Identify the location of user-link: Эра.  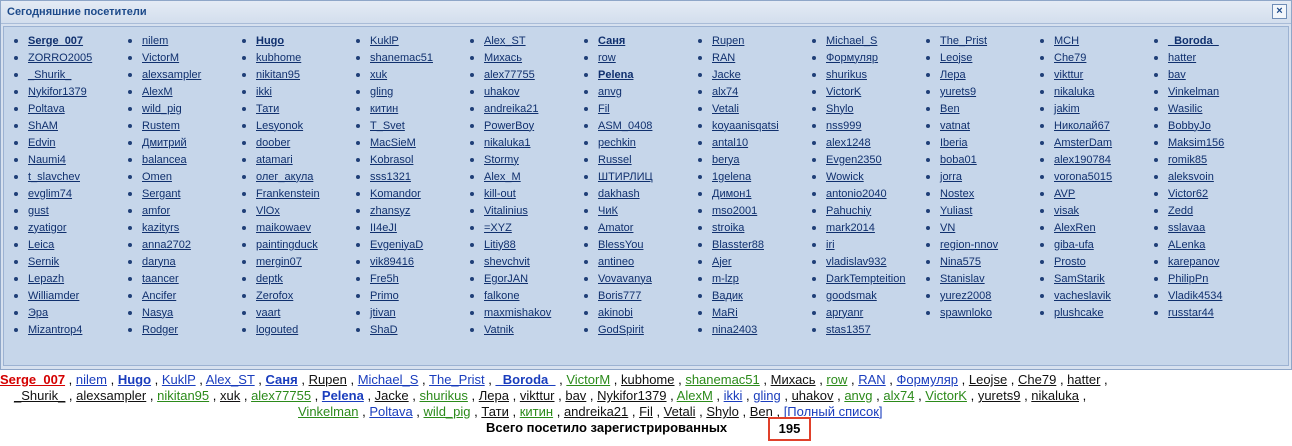
(38, 313).